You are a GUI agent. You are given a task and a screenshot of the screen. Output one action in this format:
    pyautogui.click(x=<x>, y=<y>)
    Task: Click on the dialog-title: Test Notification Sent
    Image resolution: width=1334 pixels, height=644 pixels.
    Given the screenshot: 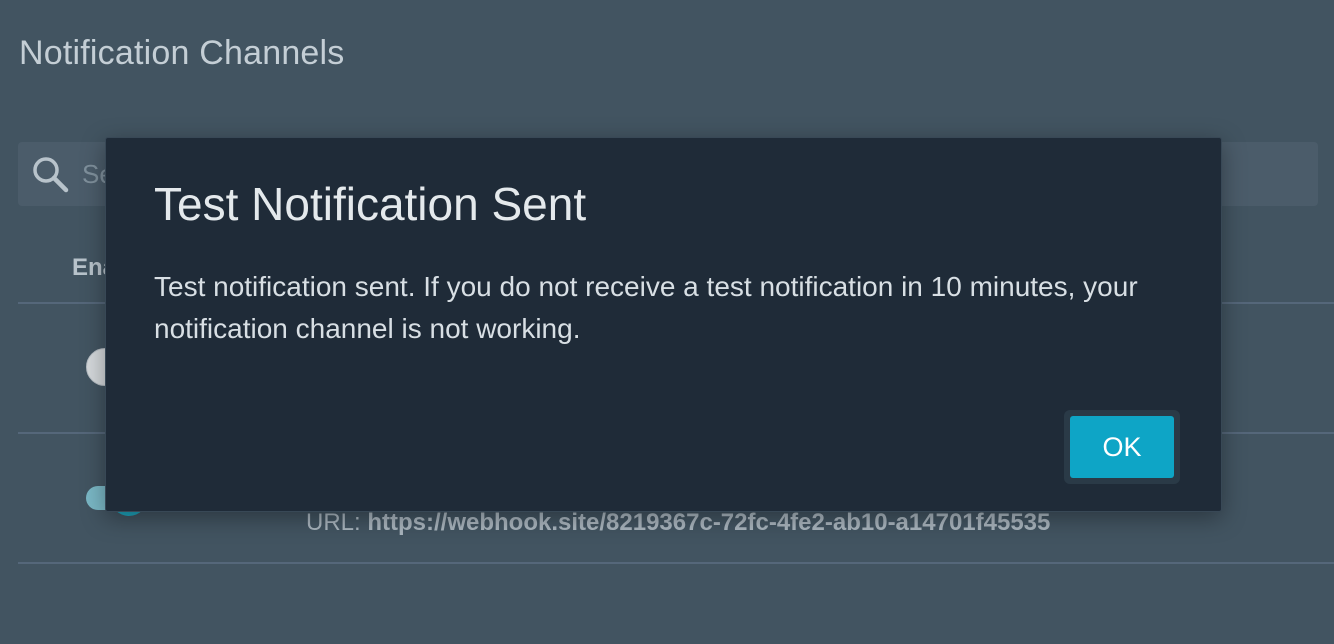 What is the action you would take?
    pyautogui.click(x=370, y=204)
    